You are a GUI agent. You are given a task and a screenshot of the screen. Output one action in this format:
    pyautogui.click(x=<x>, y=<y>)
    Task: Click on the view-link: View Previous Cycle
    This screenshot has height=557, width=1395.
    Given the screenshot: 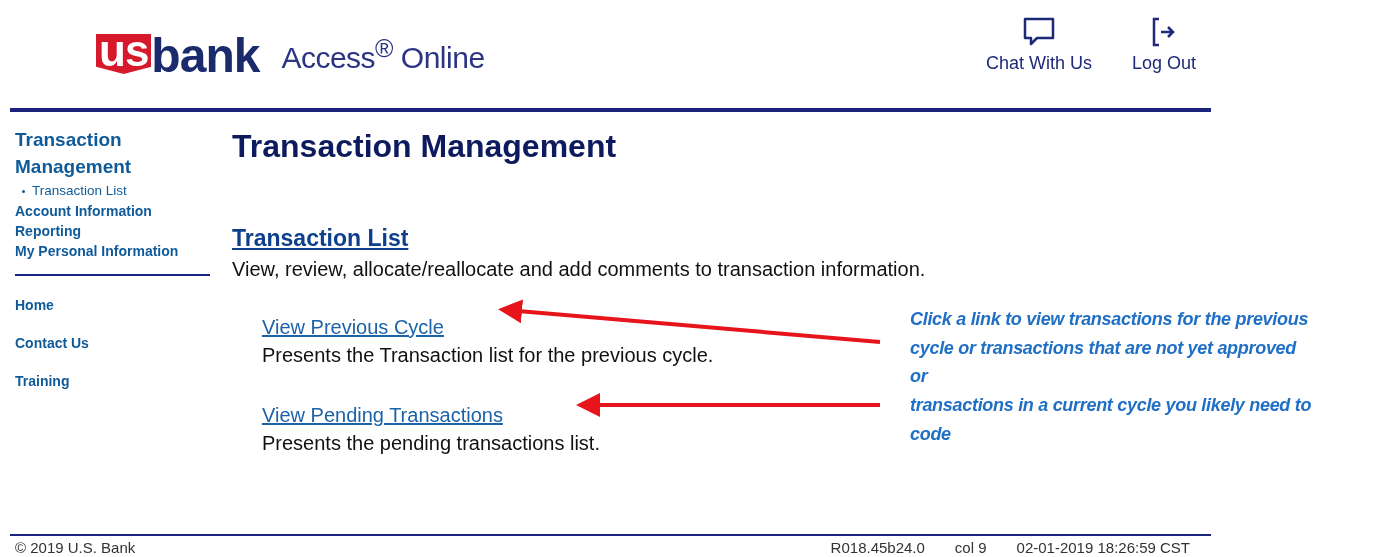 What is the action you would take?
    pyautogui.click(x=353, y=327)
    